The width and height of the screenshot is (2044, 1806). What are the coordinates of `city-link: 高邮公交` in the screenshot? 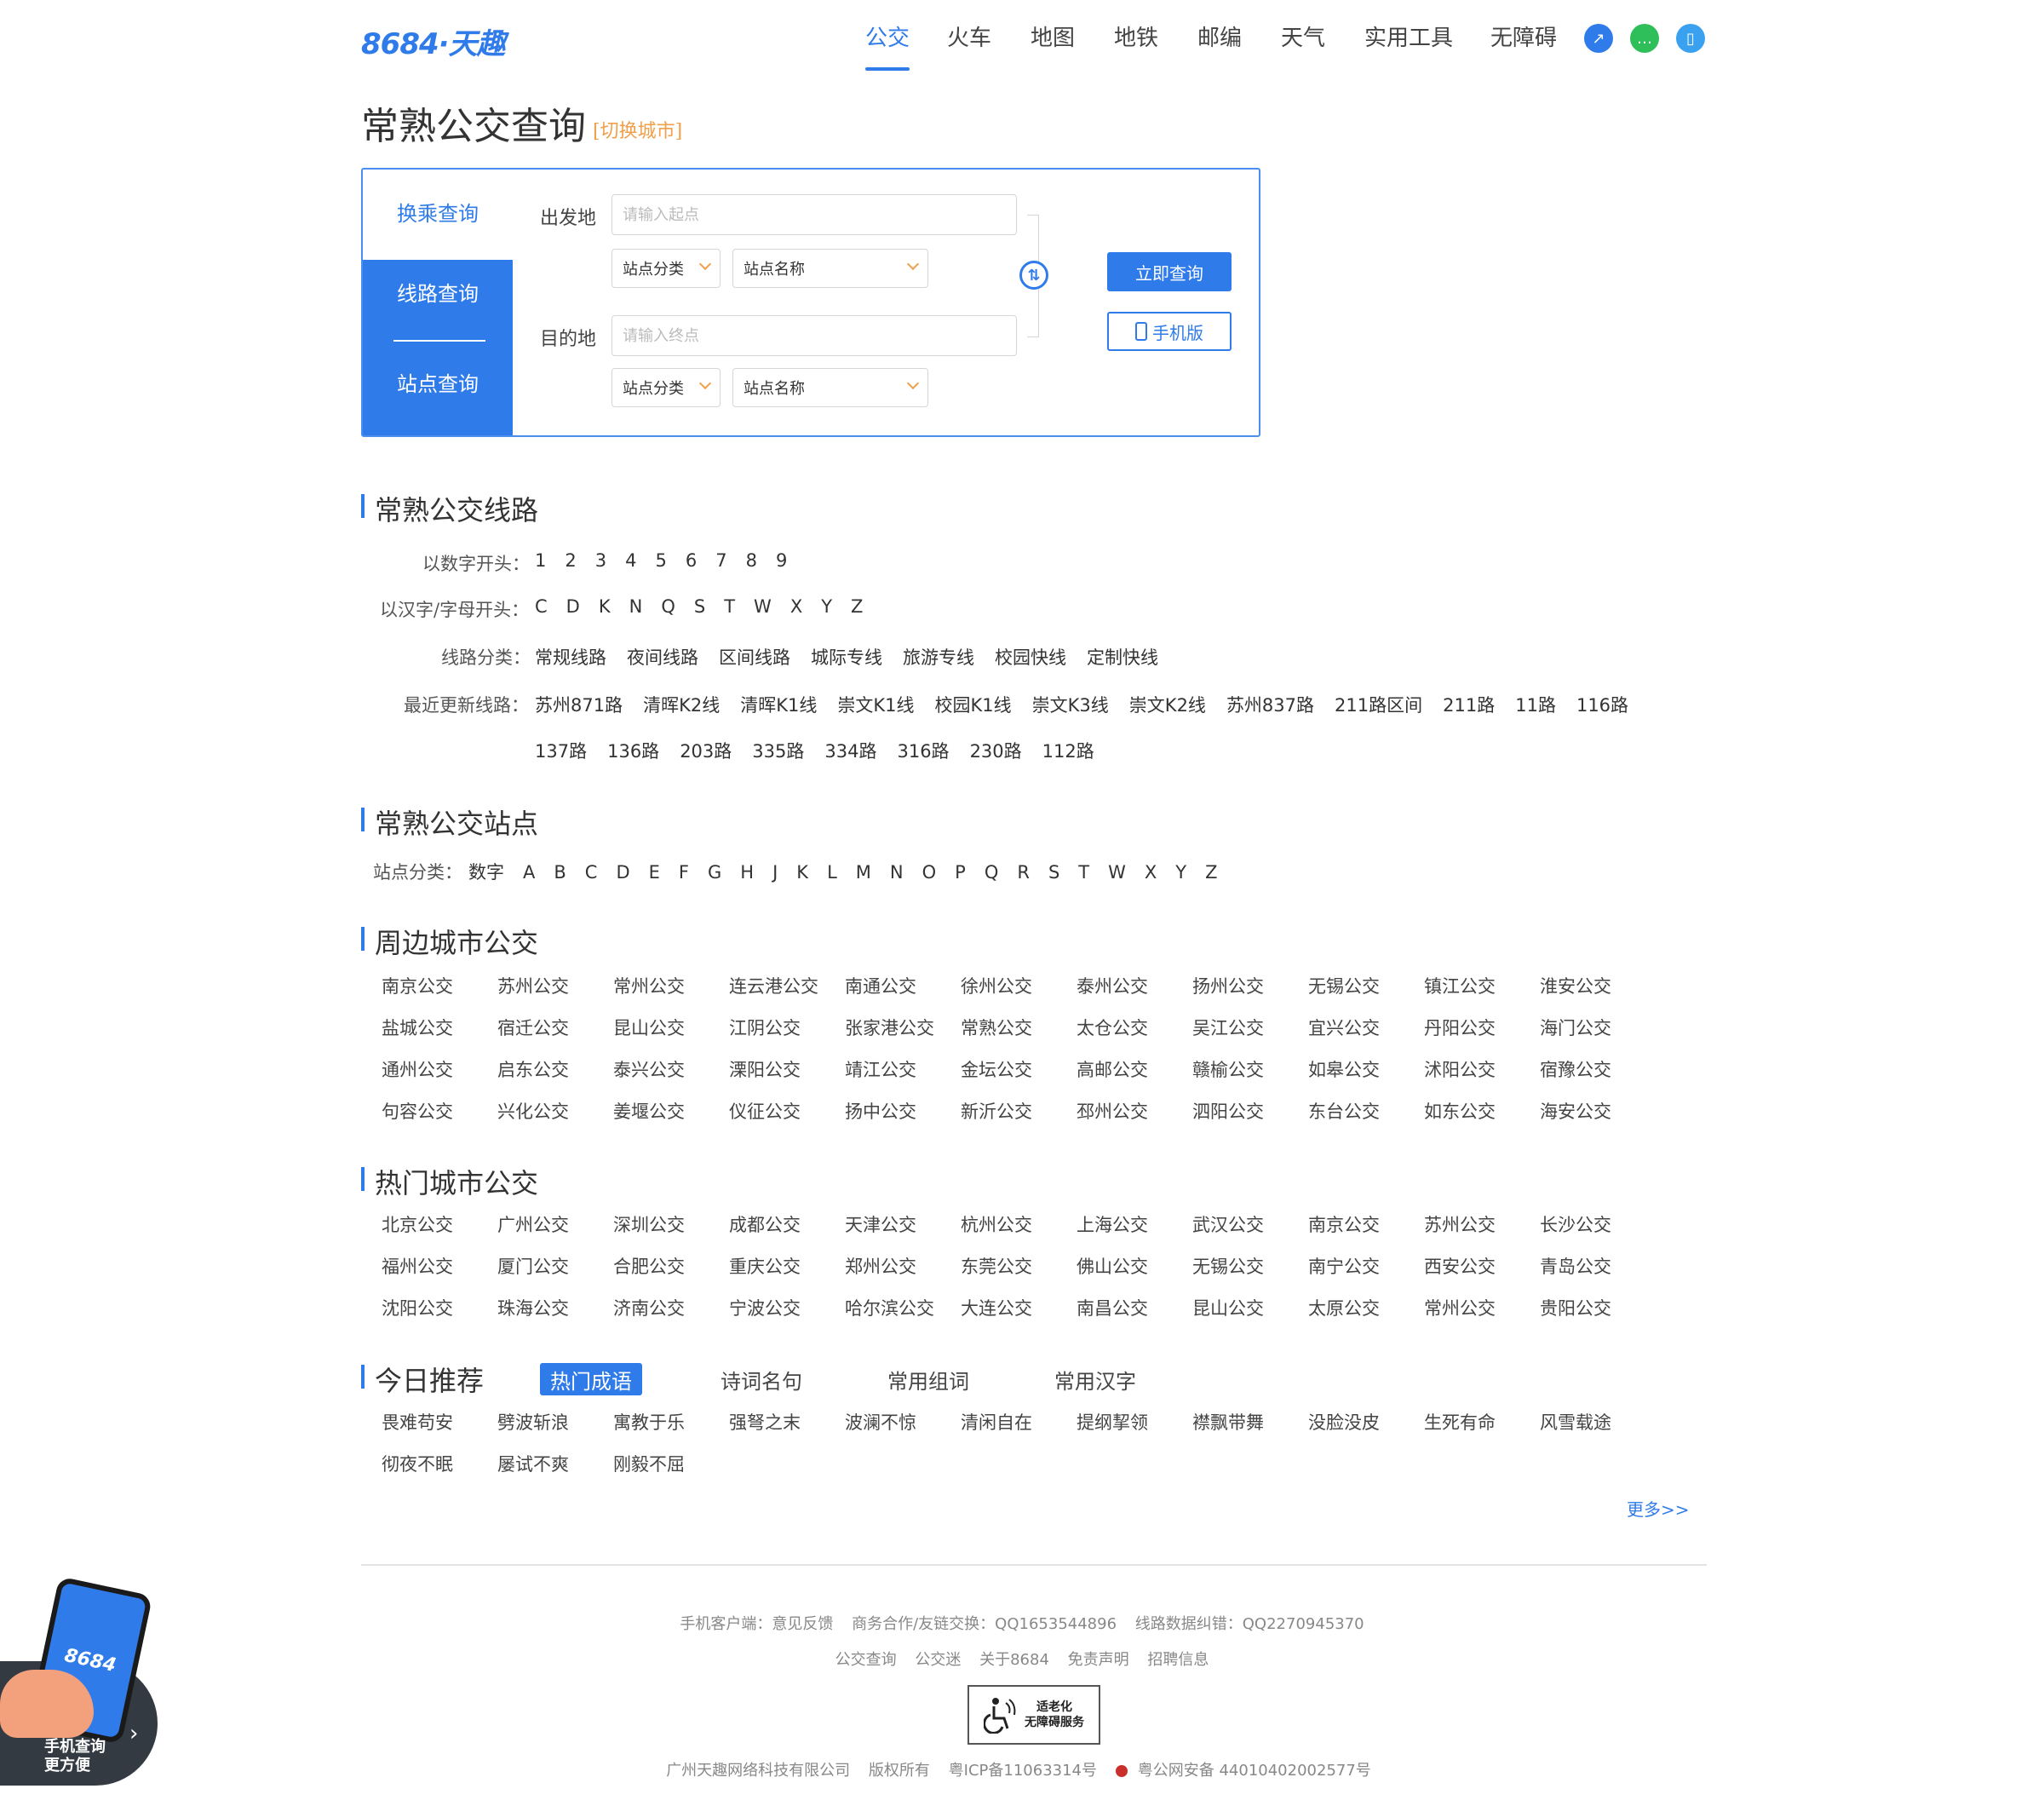 It's located at (1114, 1080).